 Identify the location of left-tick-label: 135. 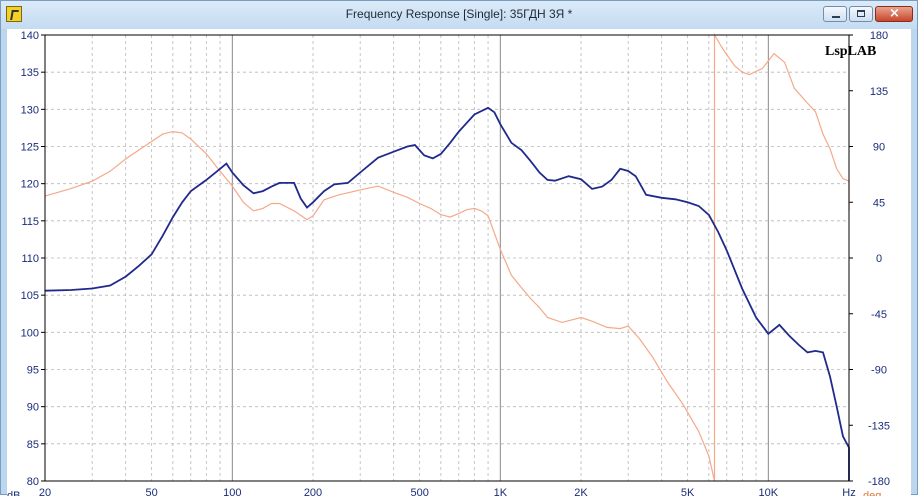
(30, 73).